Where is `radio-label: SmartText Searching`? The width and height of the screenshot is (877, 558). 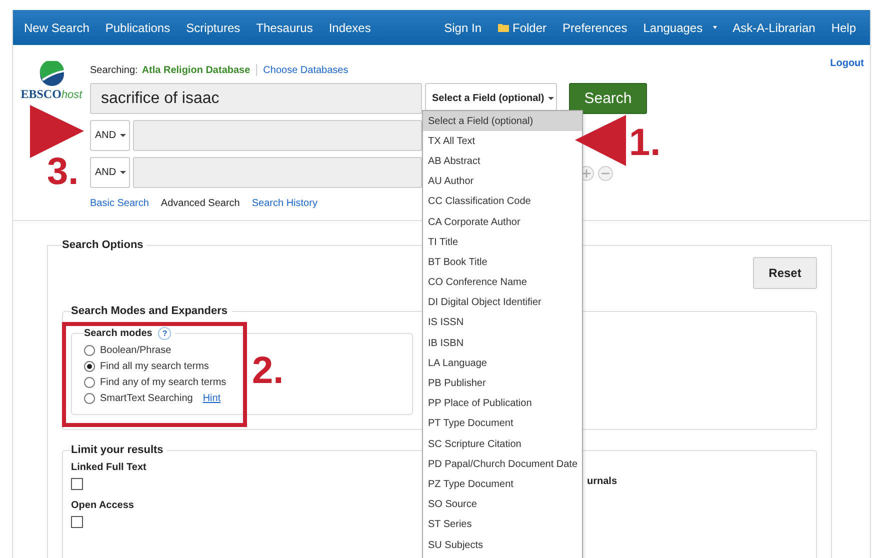
radio-label: SmartText Searching is located at coordinates (146, 398).